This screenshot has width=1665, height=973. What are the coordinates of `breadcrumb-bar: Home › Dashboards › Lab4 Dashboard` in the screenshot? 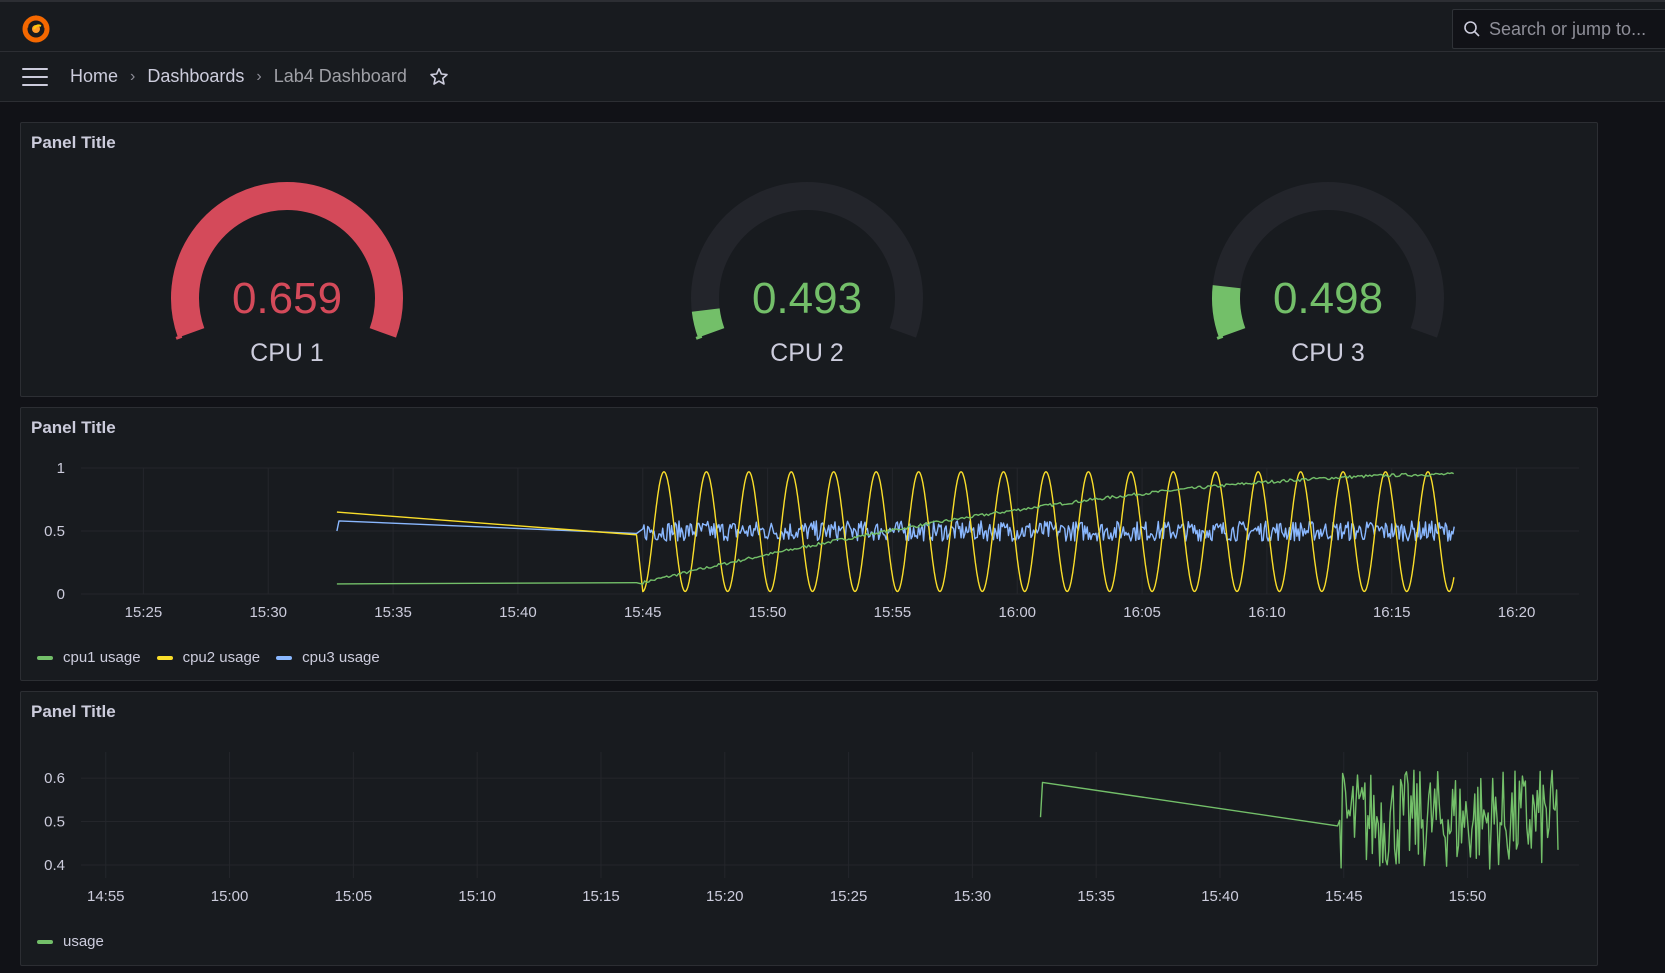 It's located at (832, 77).